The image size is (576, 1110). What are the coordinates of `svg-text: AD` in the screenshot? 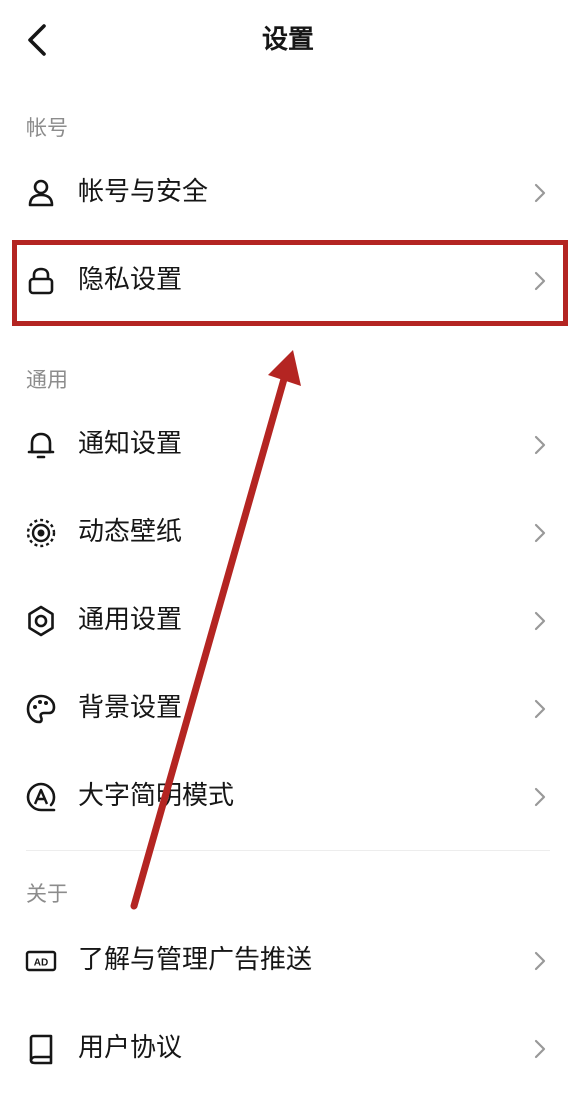 It's located at (41, 963).